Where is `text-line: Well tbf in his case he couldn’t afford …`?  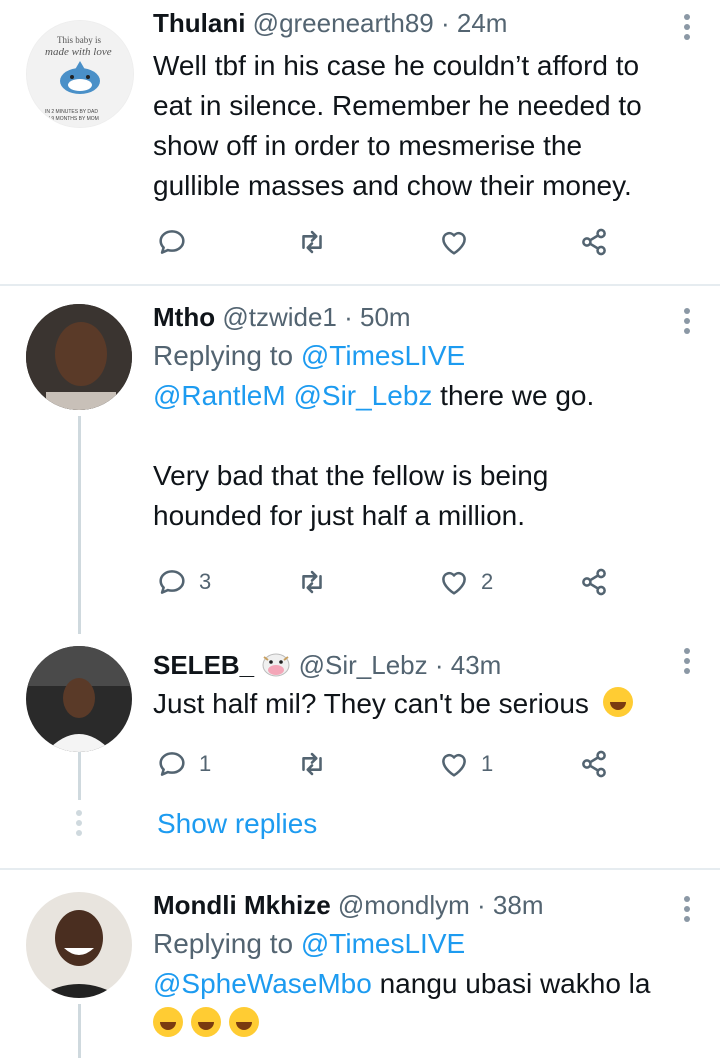
text-line: Well tbf in his case he couldn’t afford … is located at coordinates (396, 65).